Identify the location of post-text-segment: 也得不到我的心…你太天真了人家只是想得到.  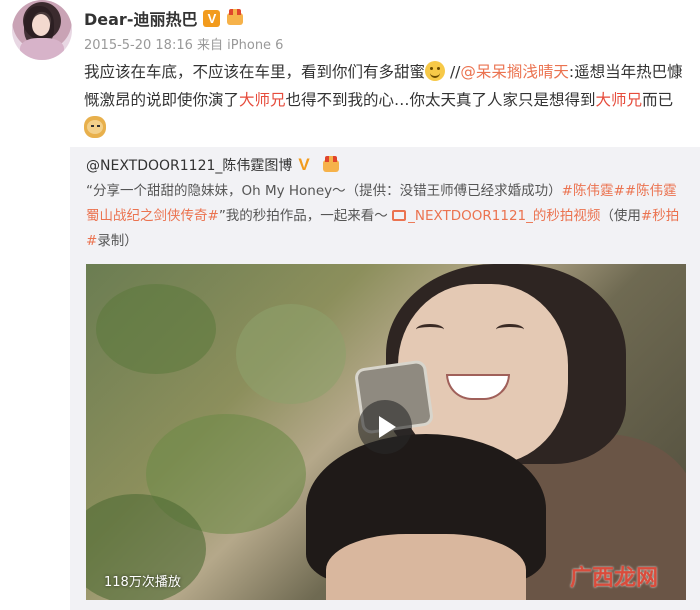
(440, 100).